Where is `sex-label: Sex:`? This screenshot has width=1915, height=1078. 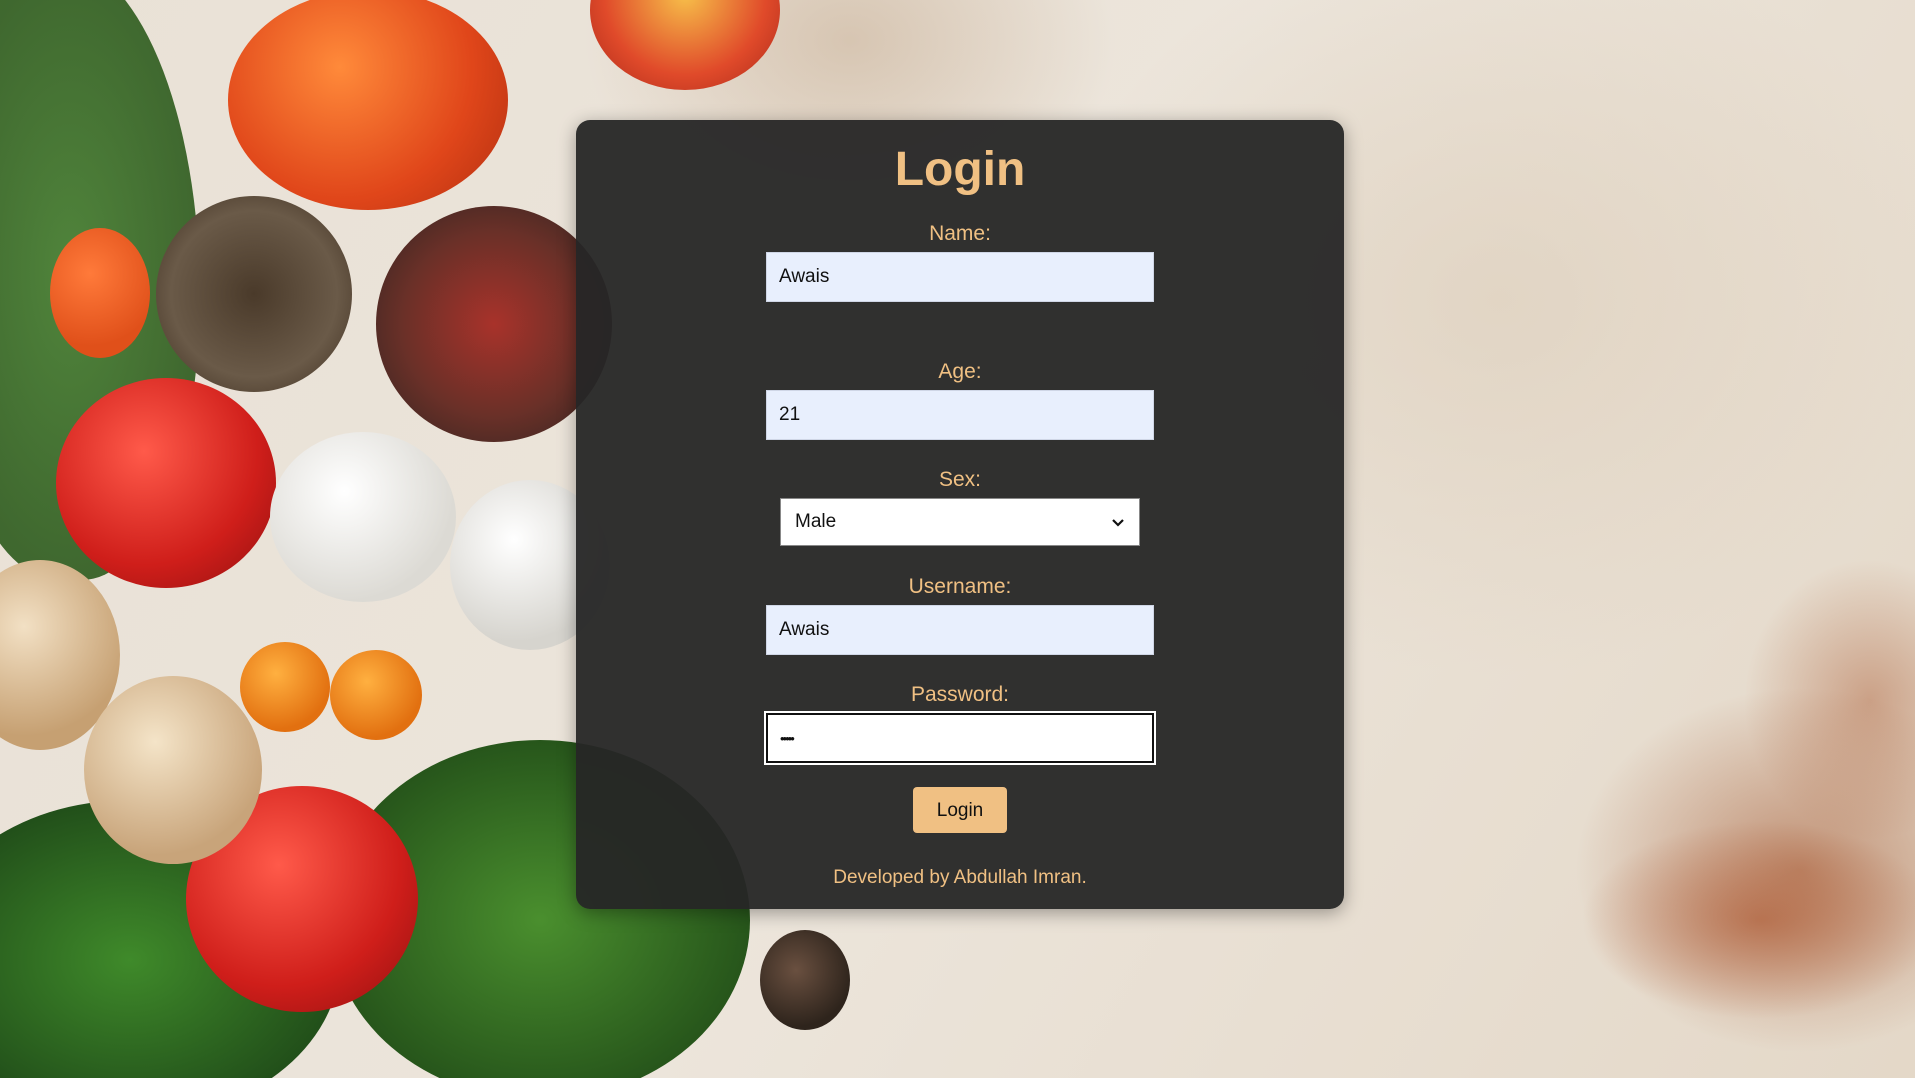
sex-label: Sex: is located at coordinates (960, 479).